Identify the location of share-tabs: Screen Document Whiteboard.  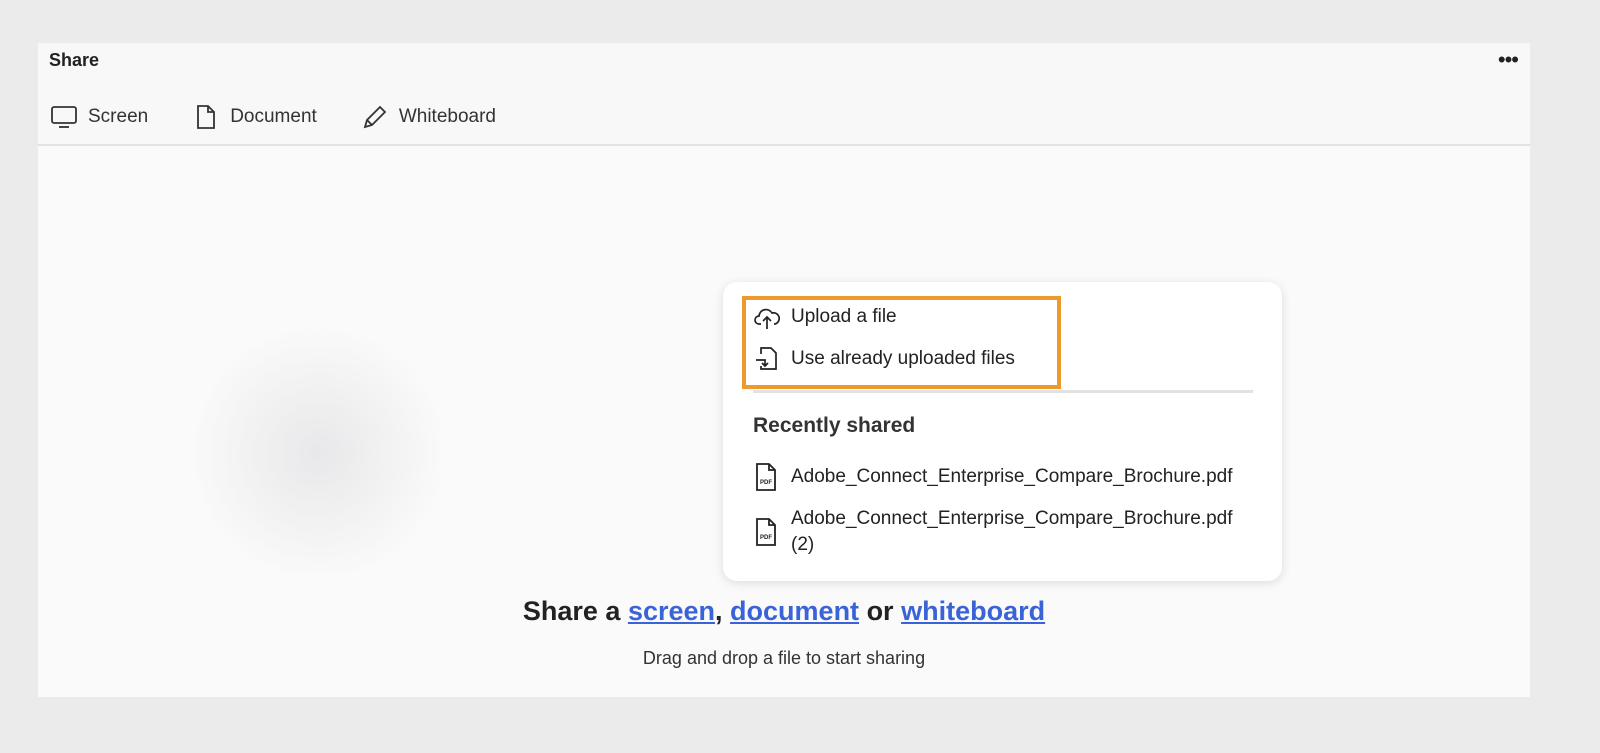
(273, 117).